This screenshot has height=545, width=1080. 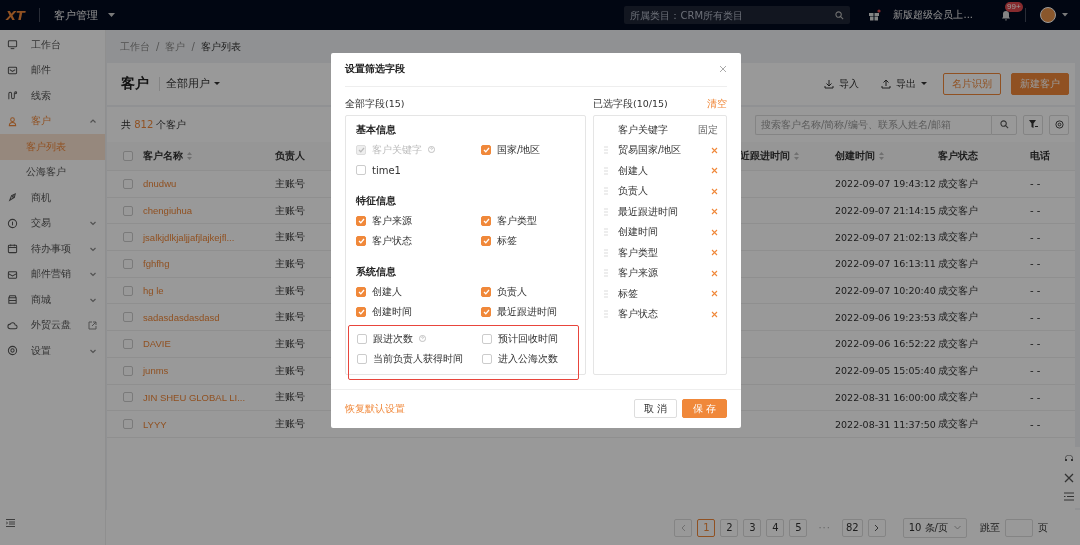 What do you see at coordinates (775, 527) in the screenshot?
I see `page-button: 4` at bounding box center [775, 527].